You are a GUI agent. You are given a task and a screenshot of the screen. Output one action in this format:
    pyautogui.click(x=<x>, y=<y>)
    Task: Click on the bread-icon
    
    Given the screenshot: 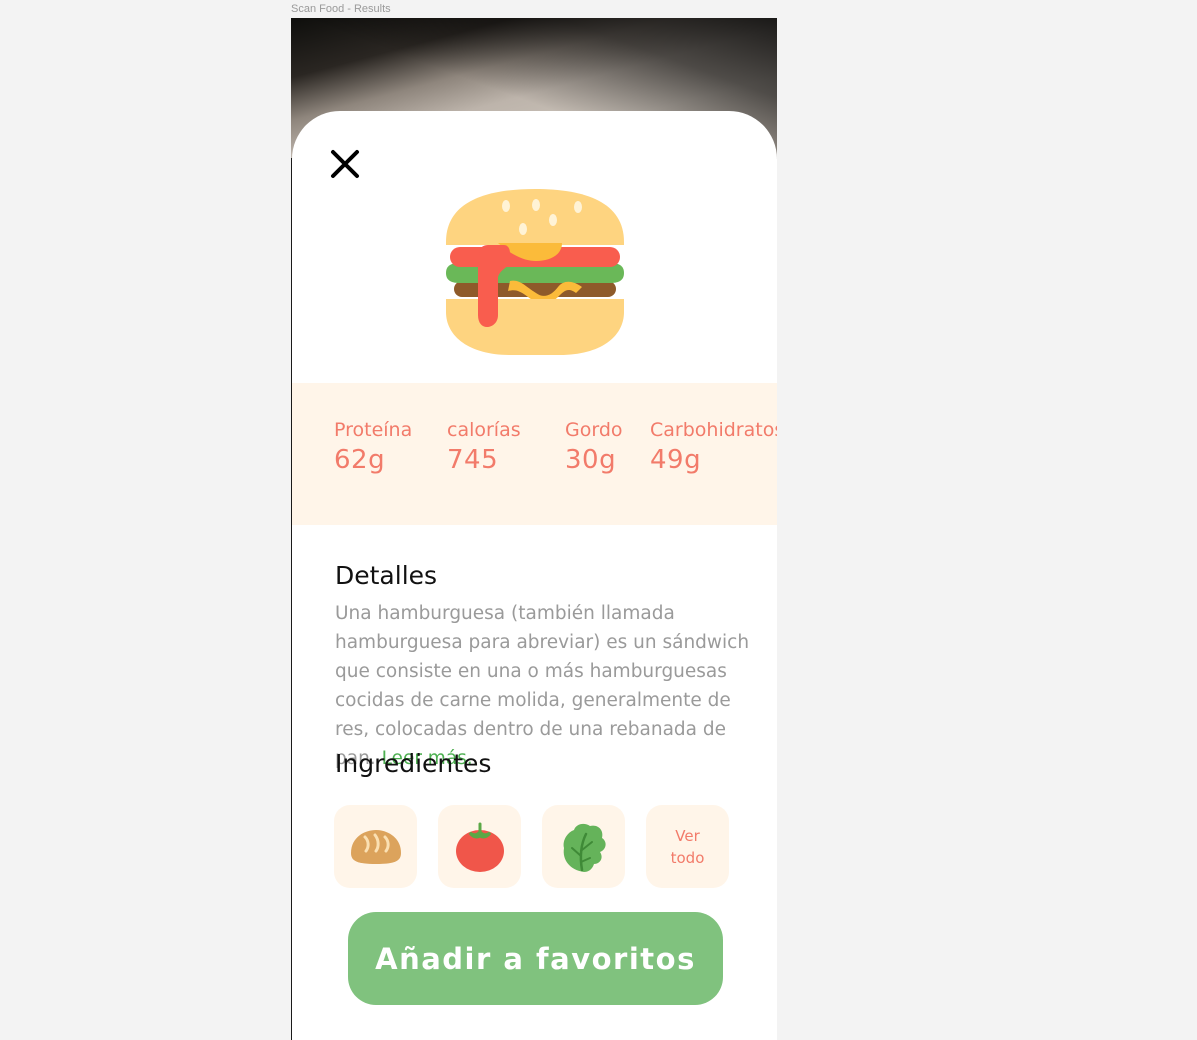 What is the action you would take?
    pyautogui.click(x=375, y=846)
    